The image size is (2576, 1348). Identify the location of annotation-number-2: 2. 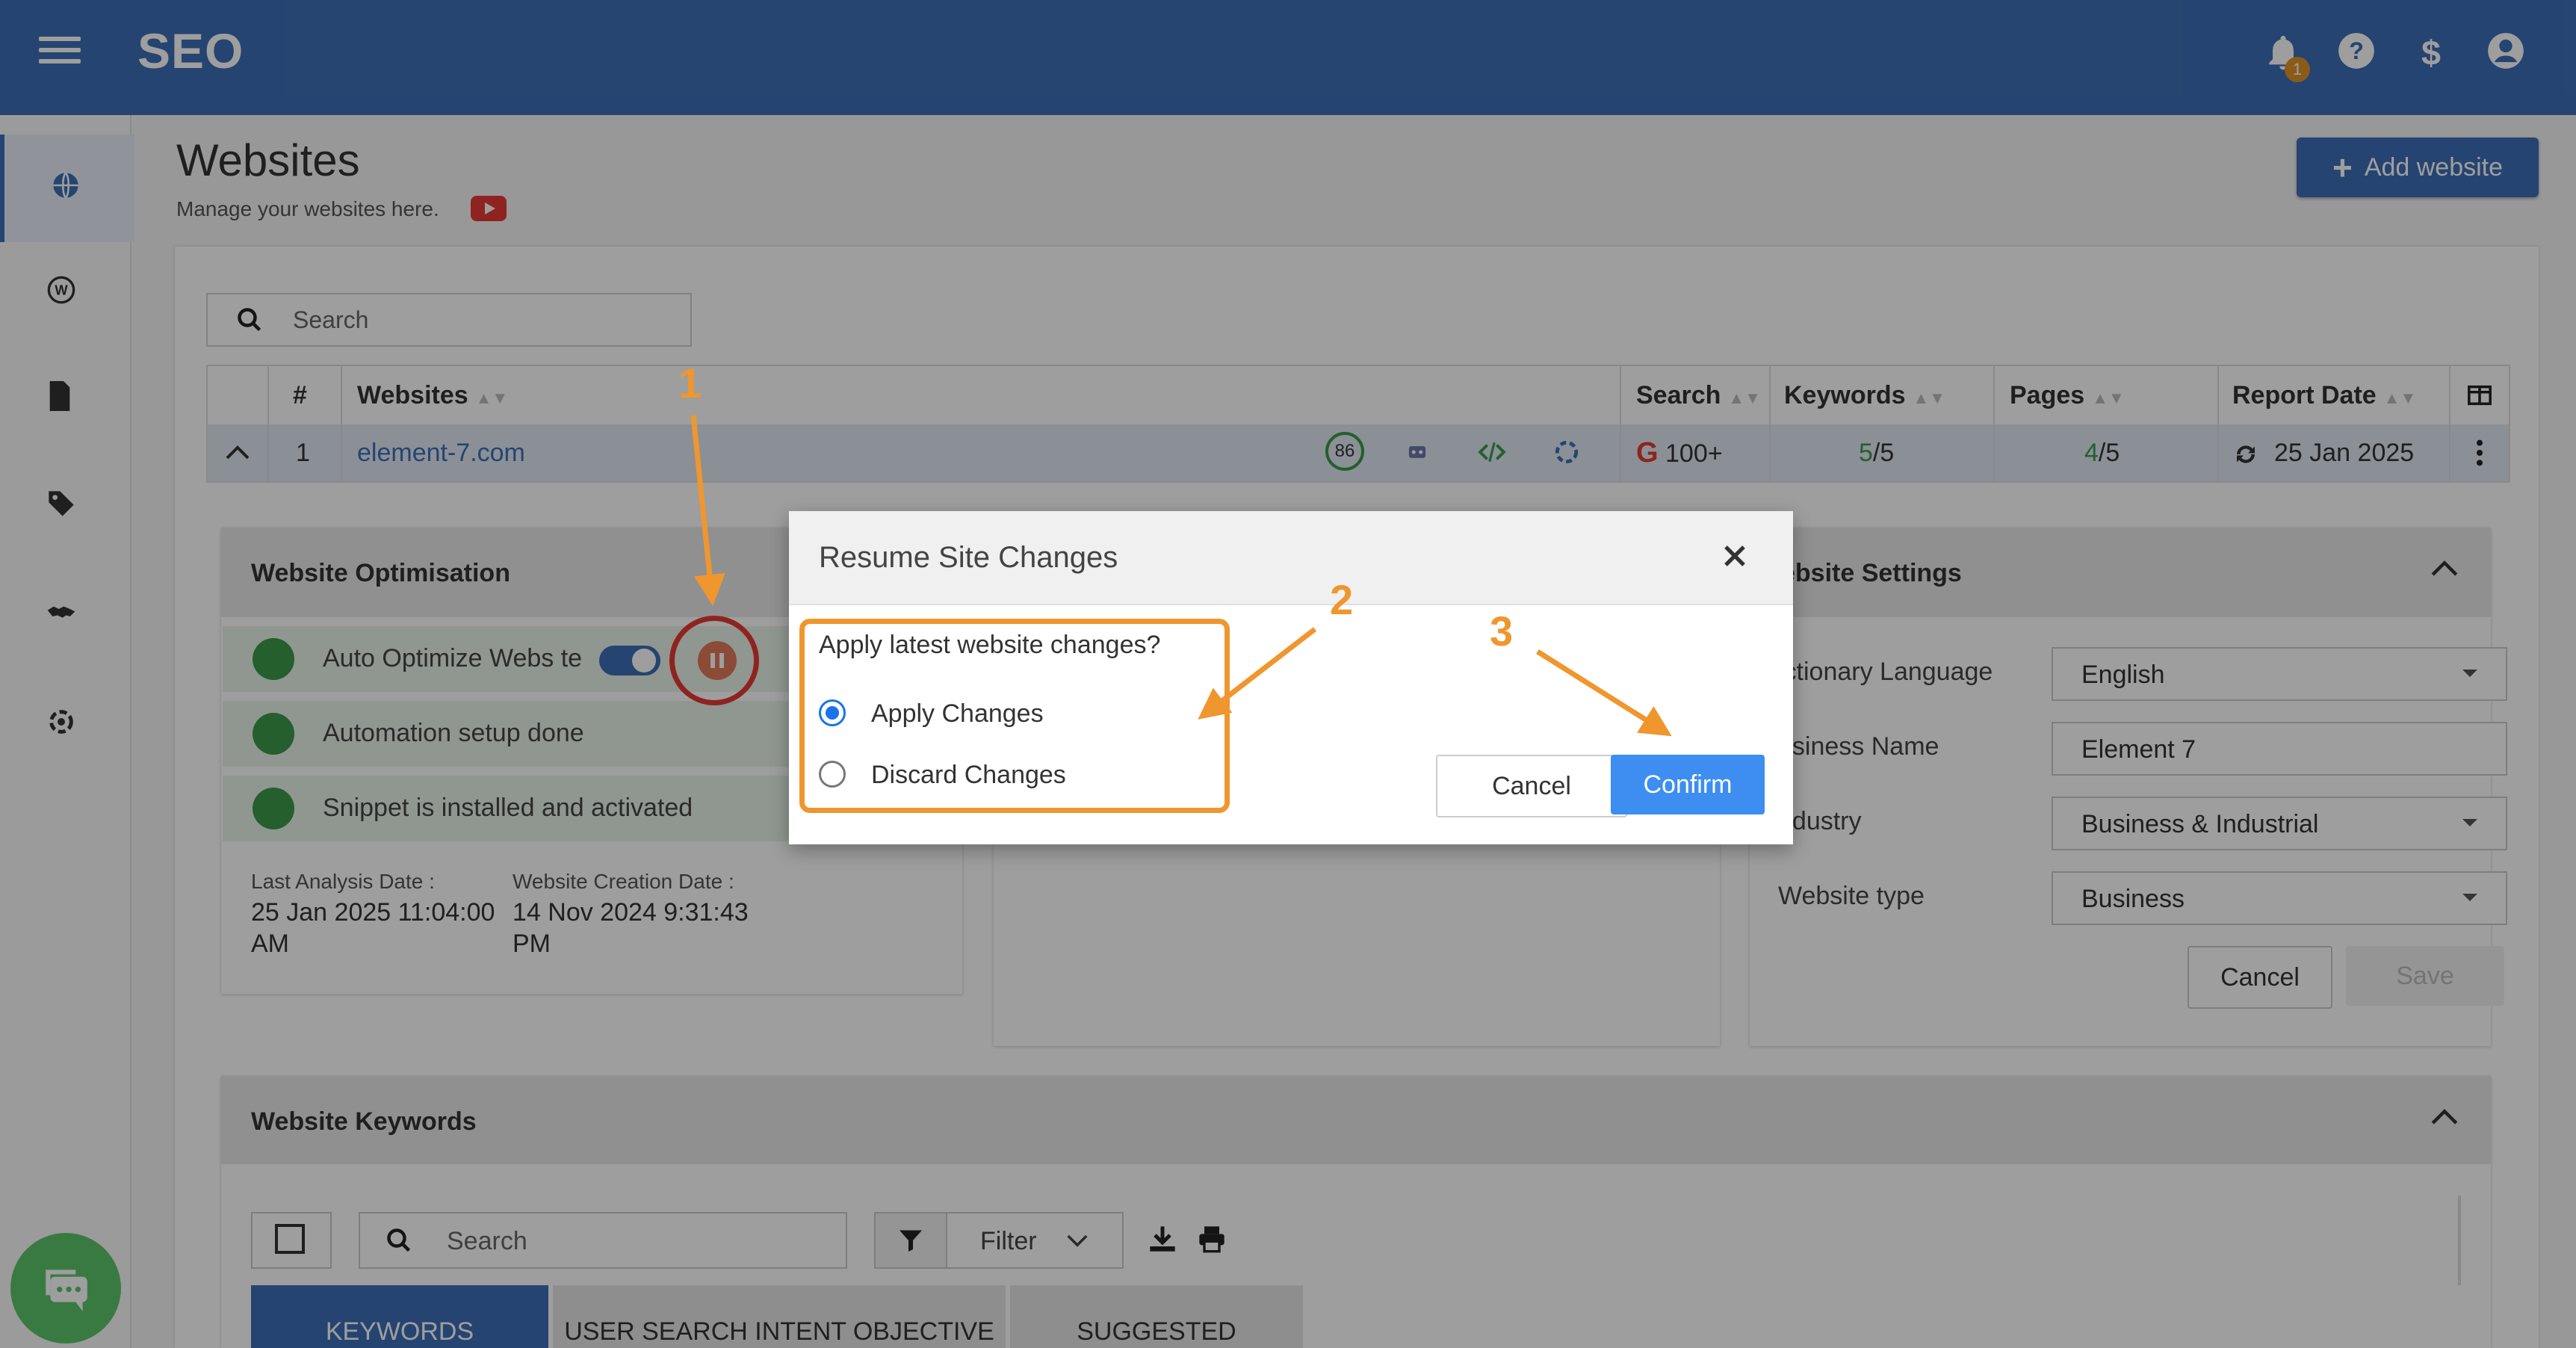
(1342, 599).